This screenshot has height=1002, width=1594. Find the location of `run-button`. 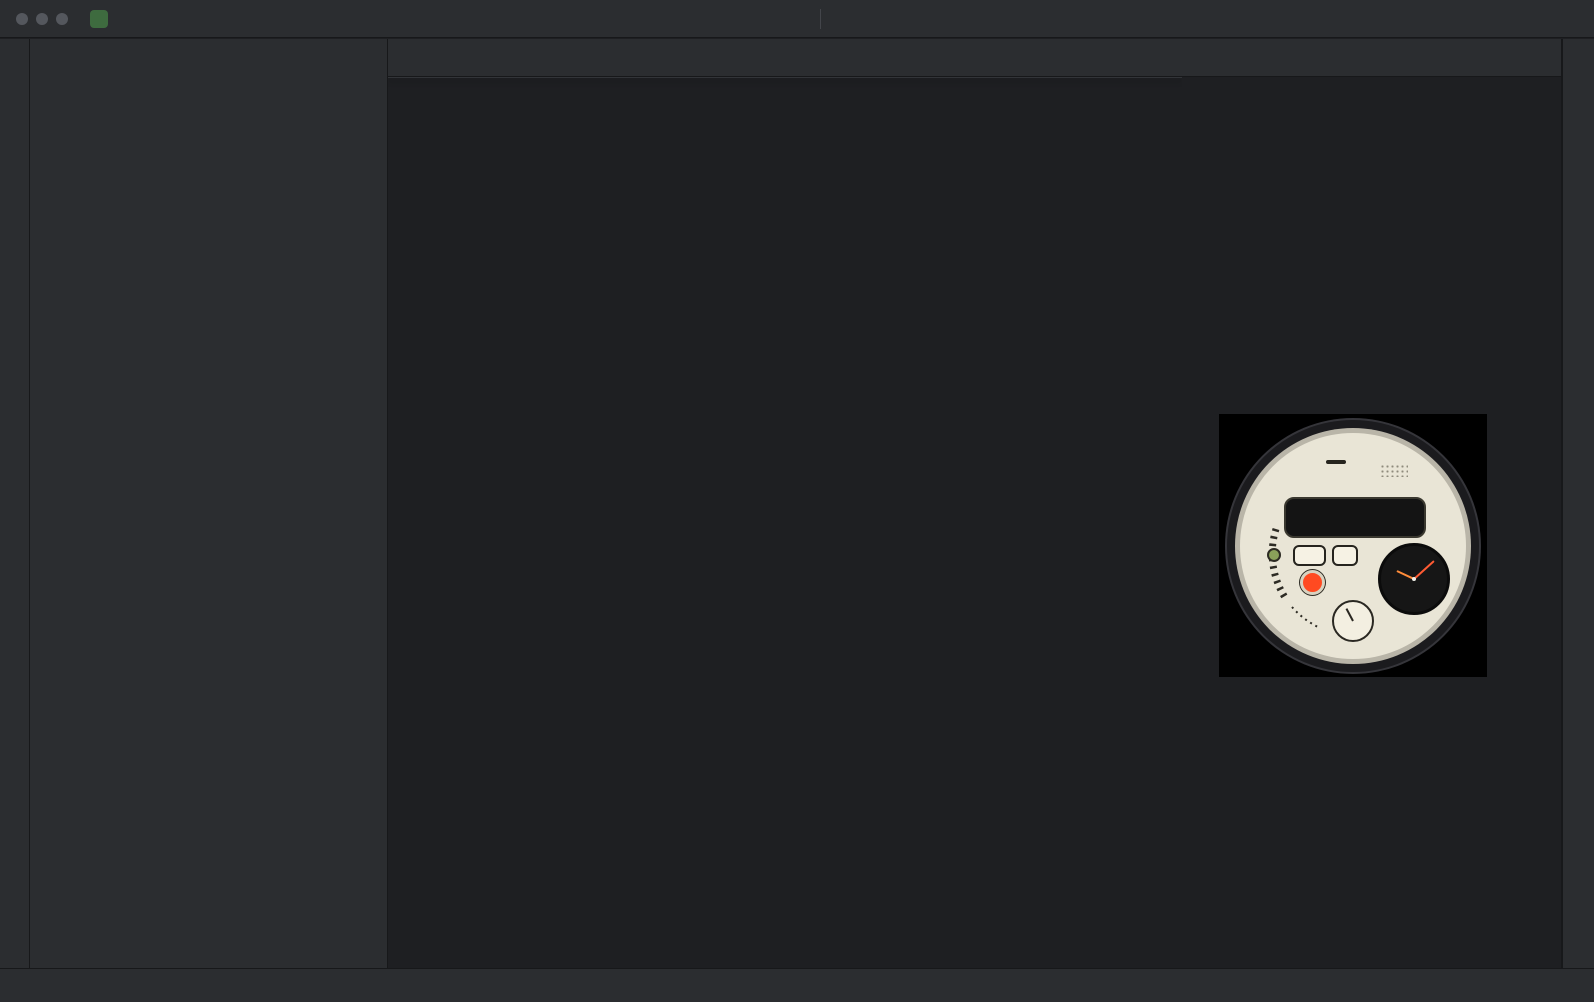

run-button is located at coordinates (873, 19).